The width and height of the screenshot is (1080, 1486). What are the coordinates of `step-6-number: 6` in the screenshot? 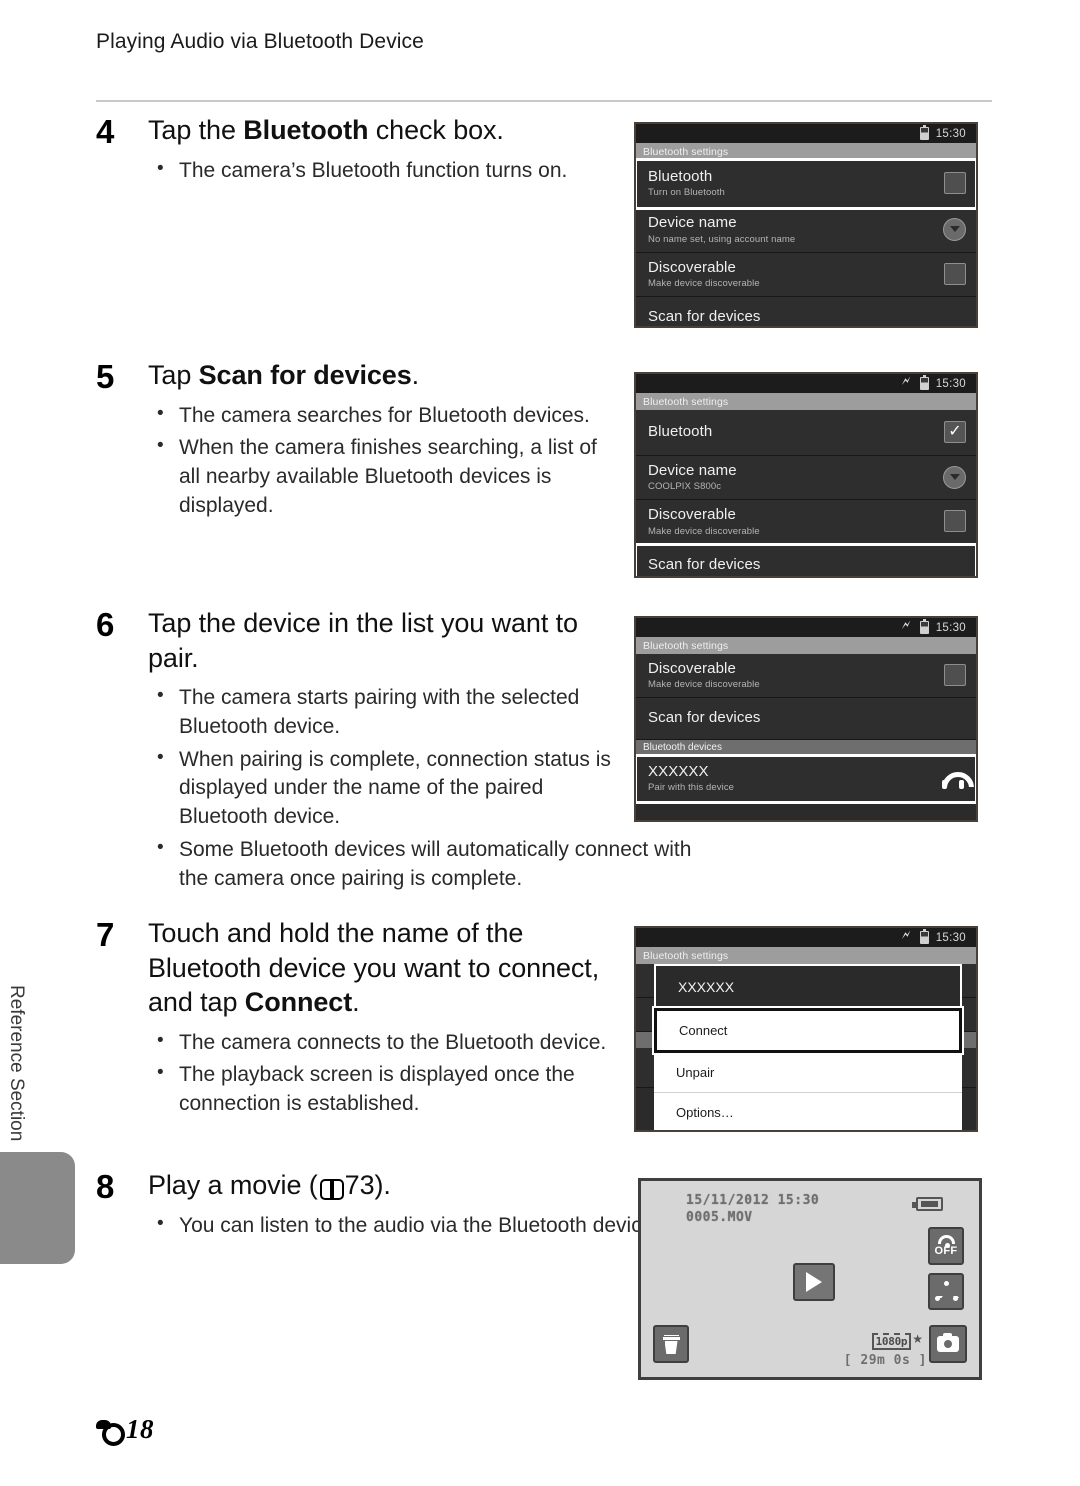 It's located at (105, 624).